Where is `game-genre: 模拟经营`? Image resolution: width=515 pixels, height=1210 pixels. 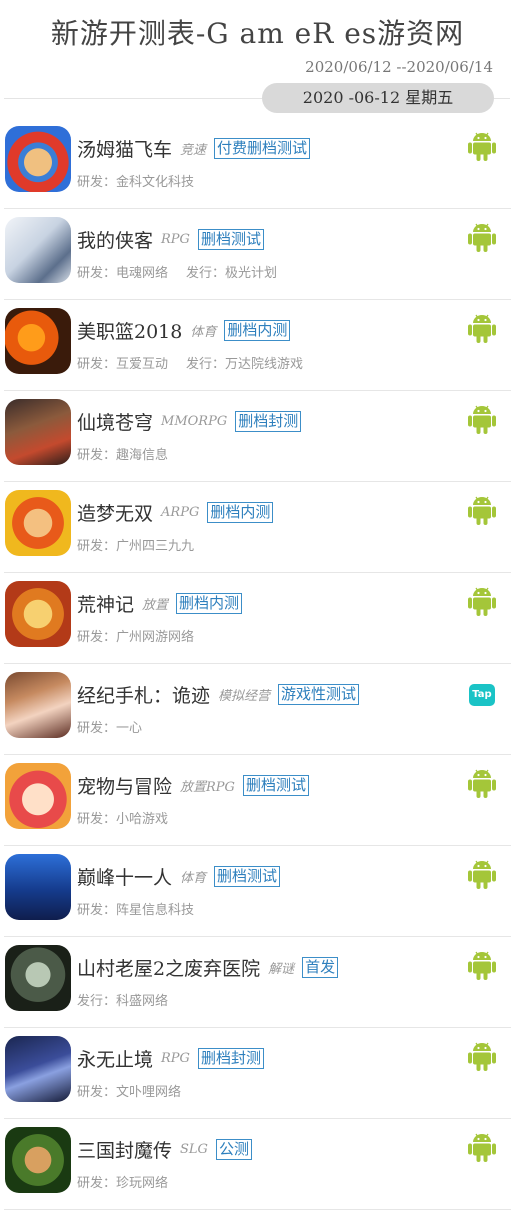
game-genre: 模拟经营 is located at coordinates (244, 696).